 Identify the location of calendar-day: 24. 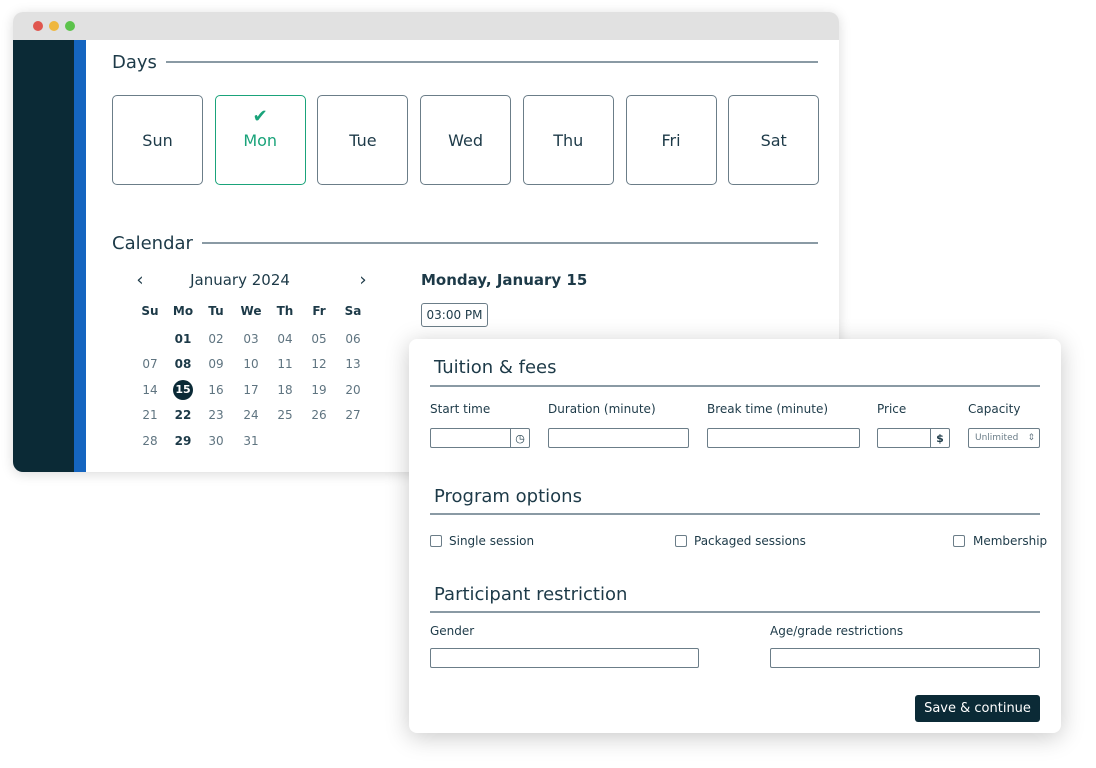
(251, 415).